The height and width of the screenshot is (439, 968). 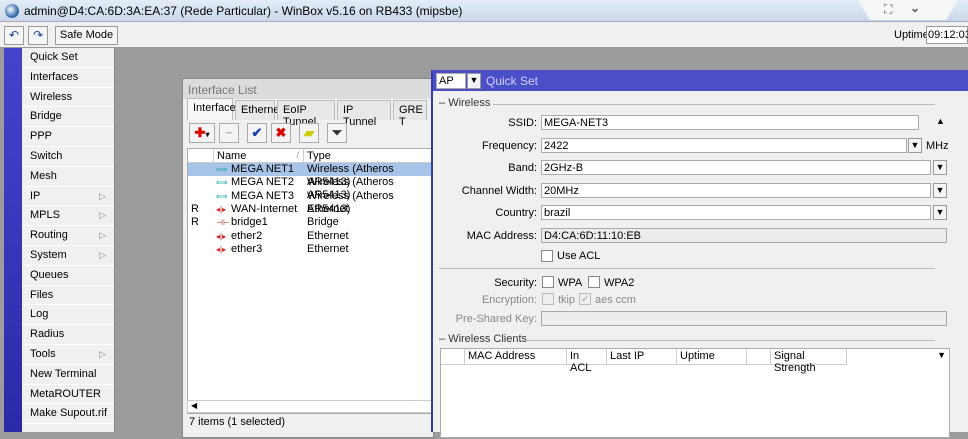 What do you see at coordinates (474, 81) in the screenshot?
I see `mode-dropdown-icon: ▼` at bounding box center [474, 81].